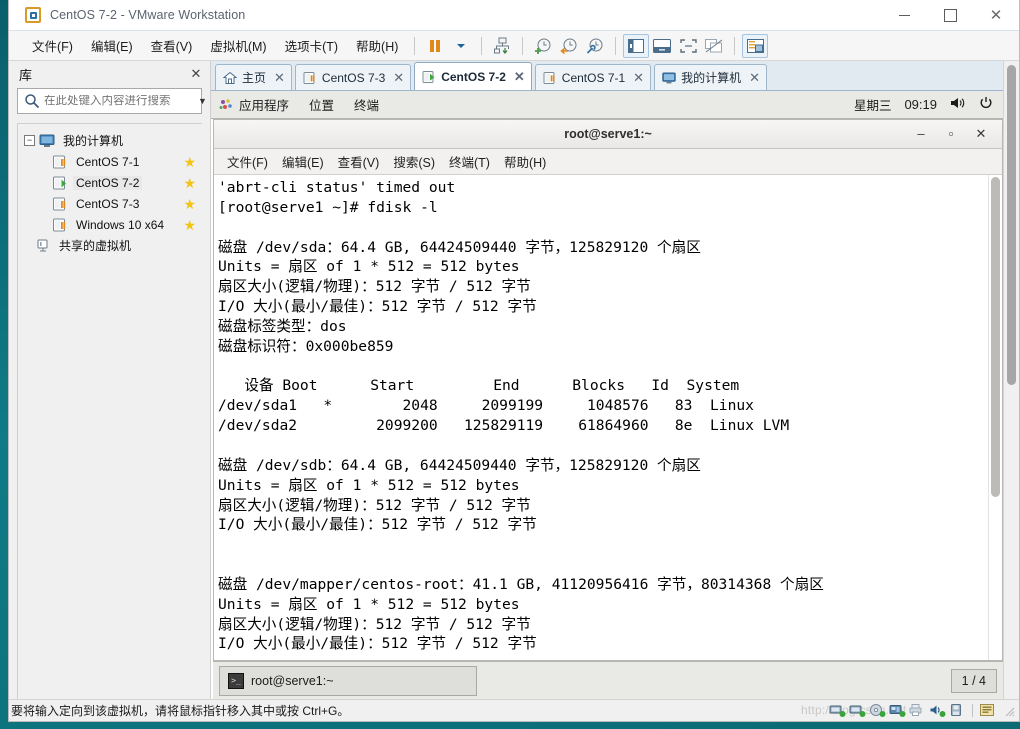 This screenshot has width=1020, height=729. I want to click on maximize-button, so click(950, 15).